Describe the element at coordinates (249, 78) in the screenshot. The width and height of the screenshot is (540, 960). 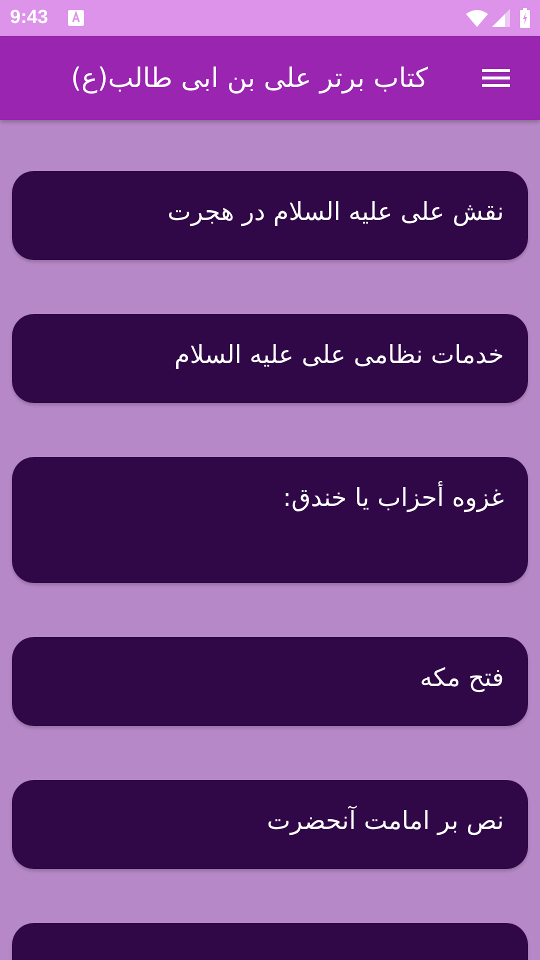
I see `app-title: کتاب برتر علی بن ابی طالب(ع)` at that location.